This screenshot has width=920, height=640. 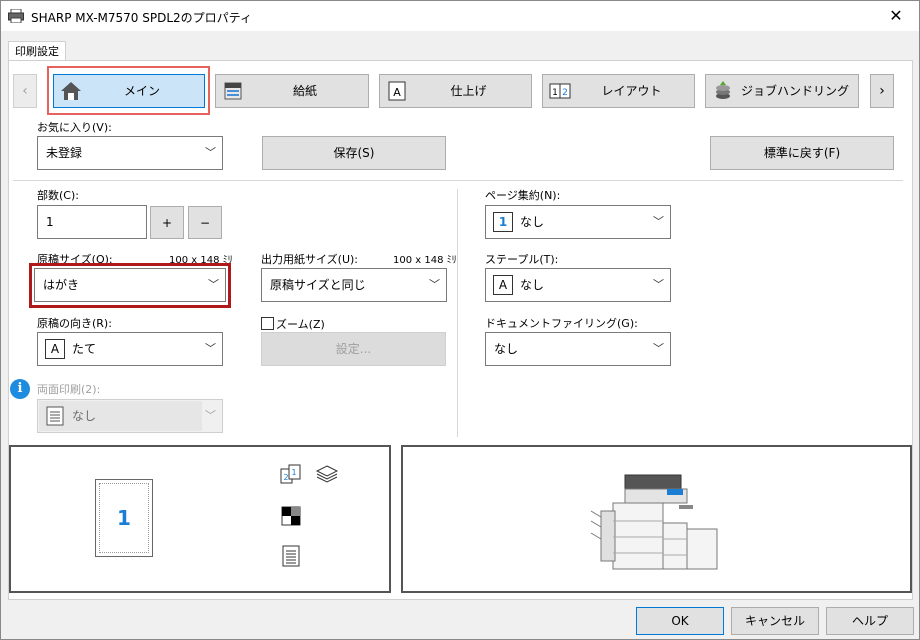 What do you see at coordinates (55, 349) in the screenshot?
I see `portrait-icon: A` at bounding box center [55, 349].